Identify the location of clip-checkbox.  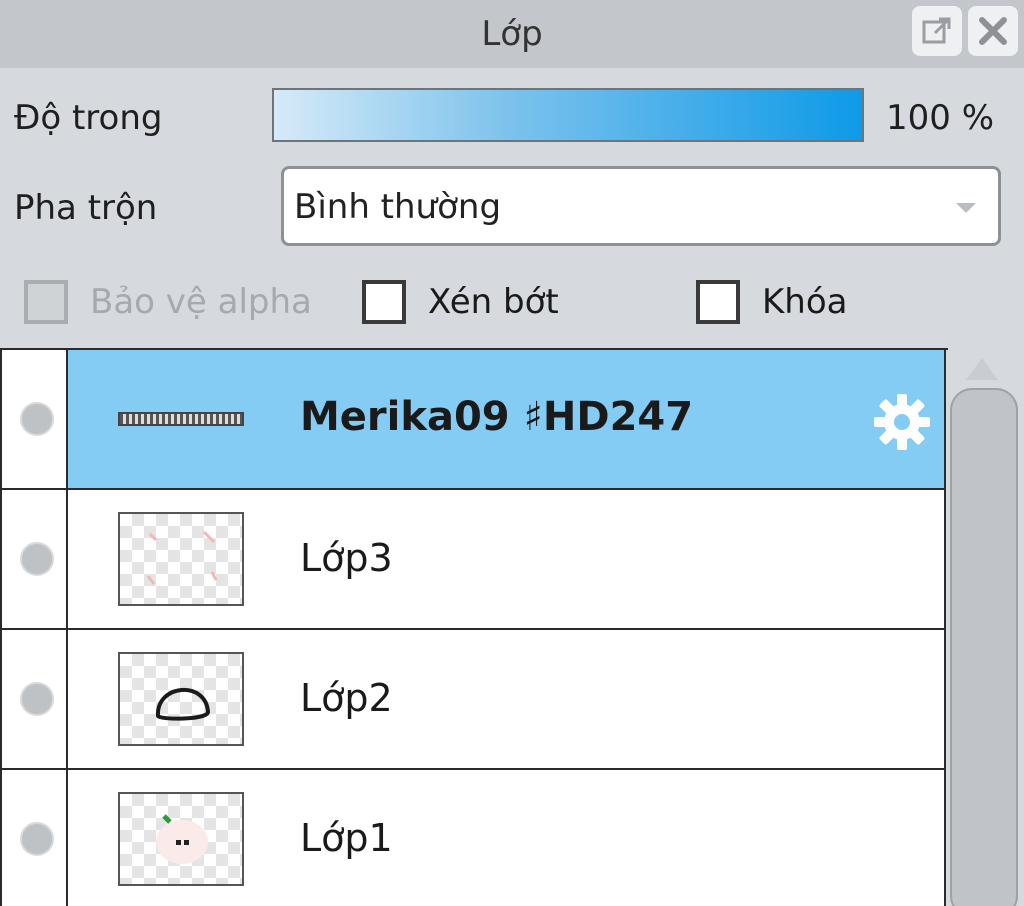
(384, 302).